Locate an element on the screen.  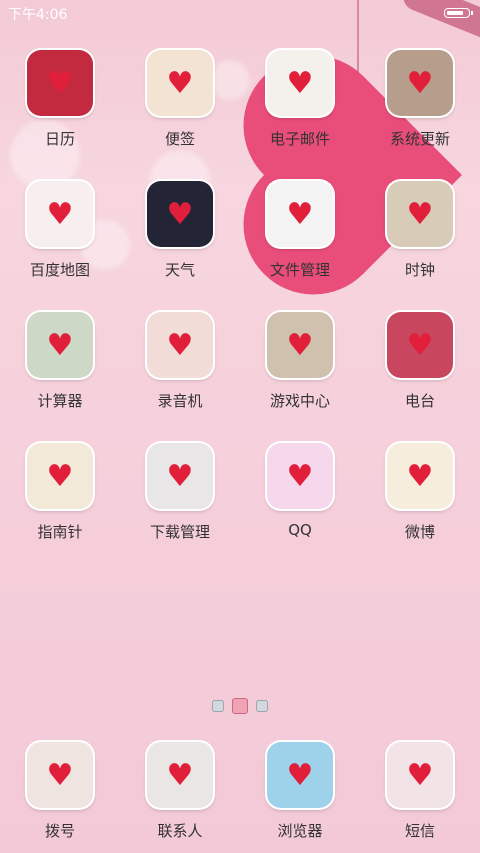
app-label: 联系人 is located at coordinates (180, 831).